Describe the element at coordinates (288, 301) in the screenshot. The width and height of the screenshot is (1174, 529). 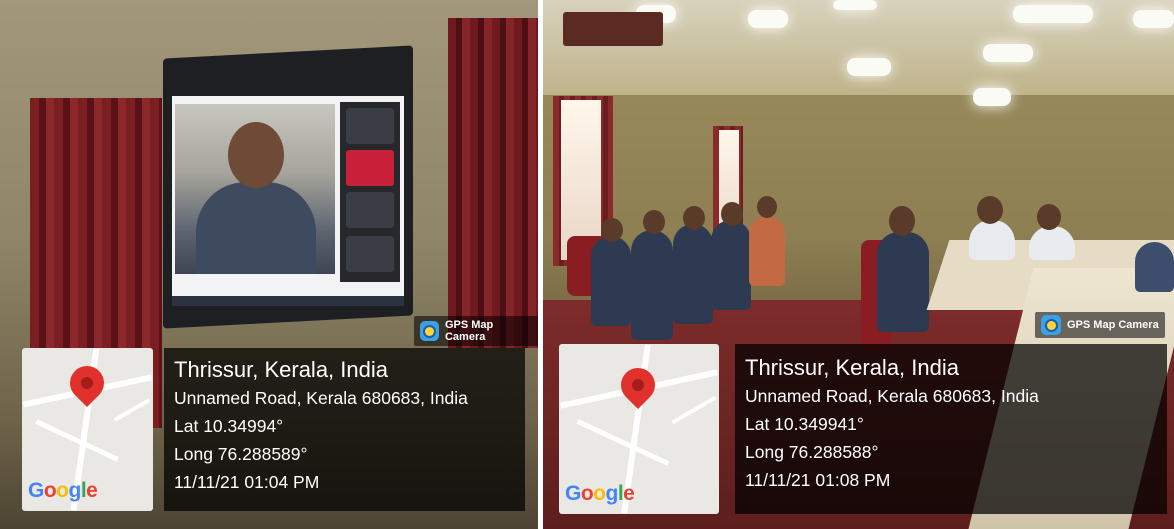
I see `screen-taskbar` at that location.